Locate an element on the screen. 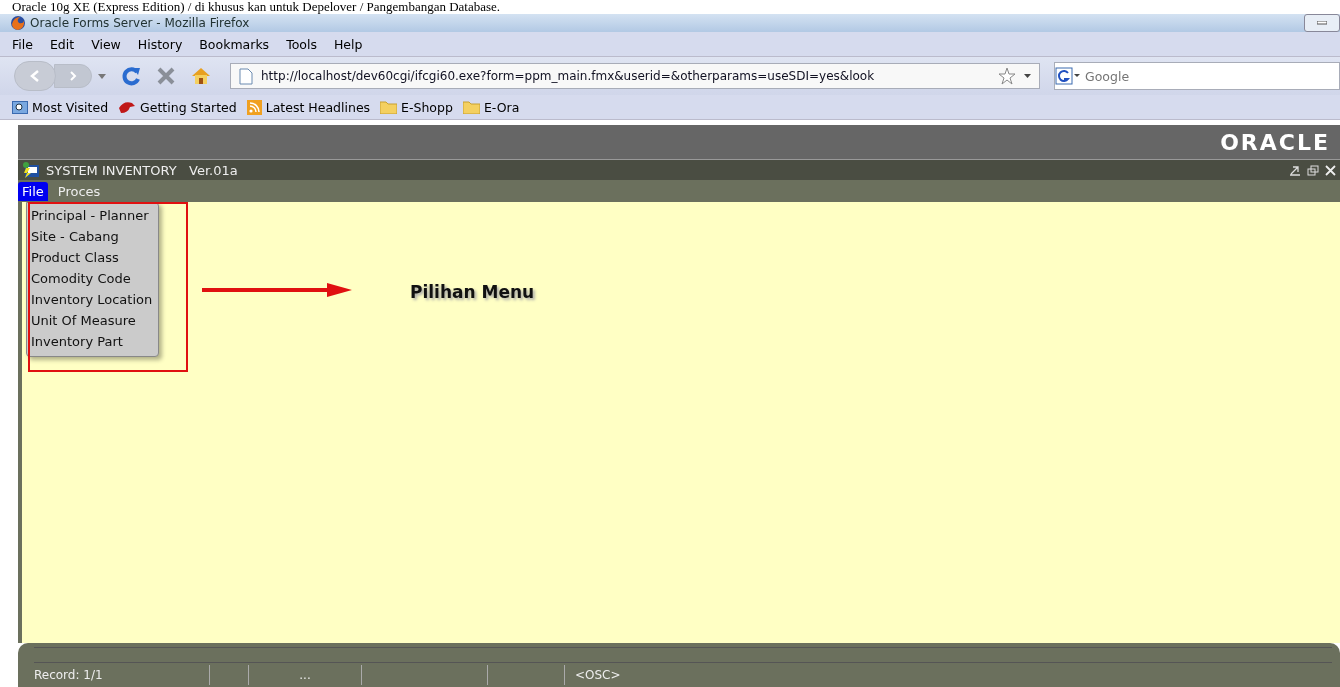 This screenshot has height=687, width=1340. bookmark-item: Most Visited is located at coordinates (60, 107).